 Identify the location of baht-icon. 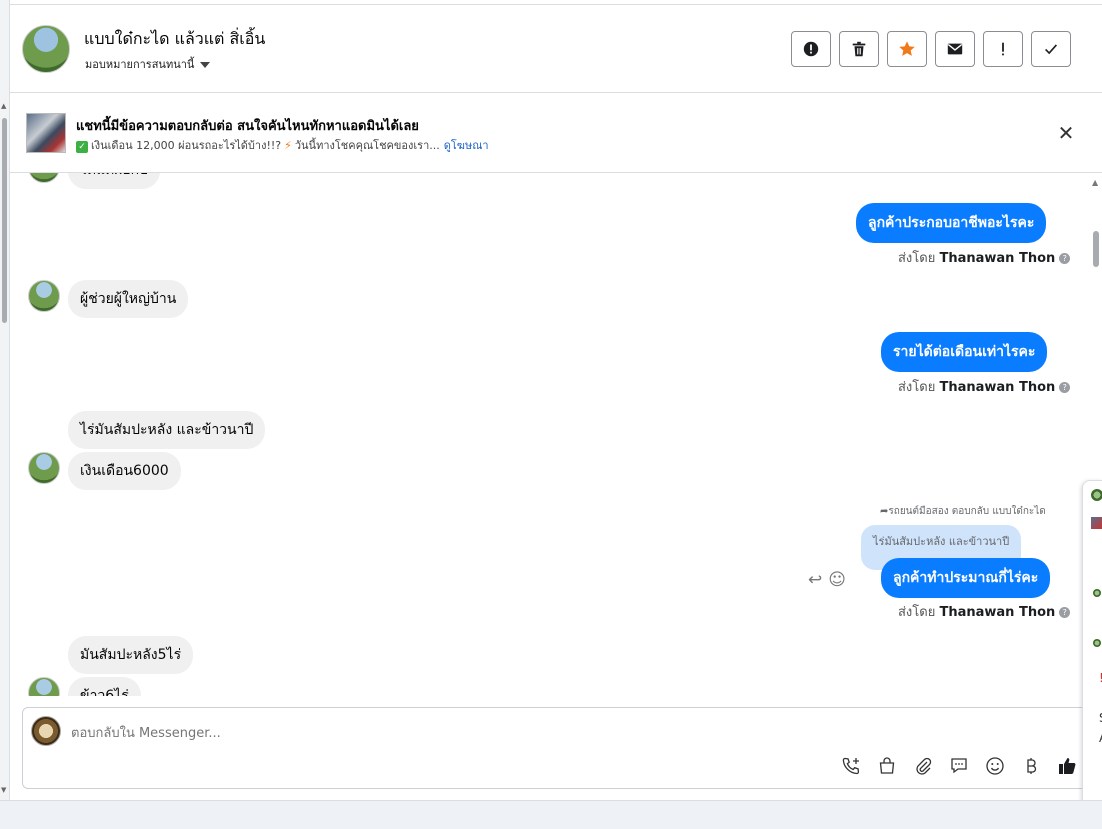
(1032, 766).